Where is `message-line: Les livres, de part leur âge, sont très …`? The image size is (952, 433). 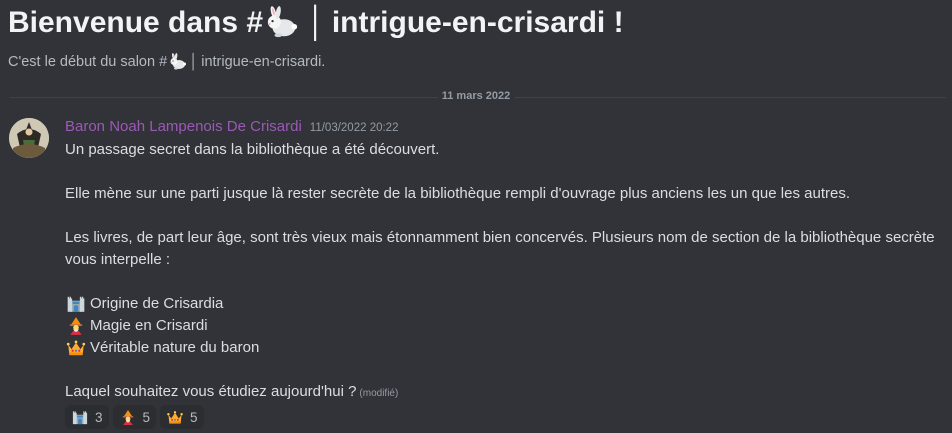
message-line: Les livres, de part leur âge, sont très … is located at coordinates (500, 237).